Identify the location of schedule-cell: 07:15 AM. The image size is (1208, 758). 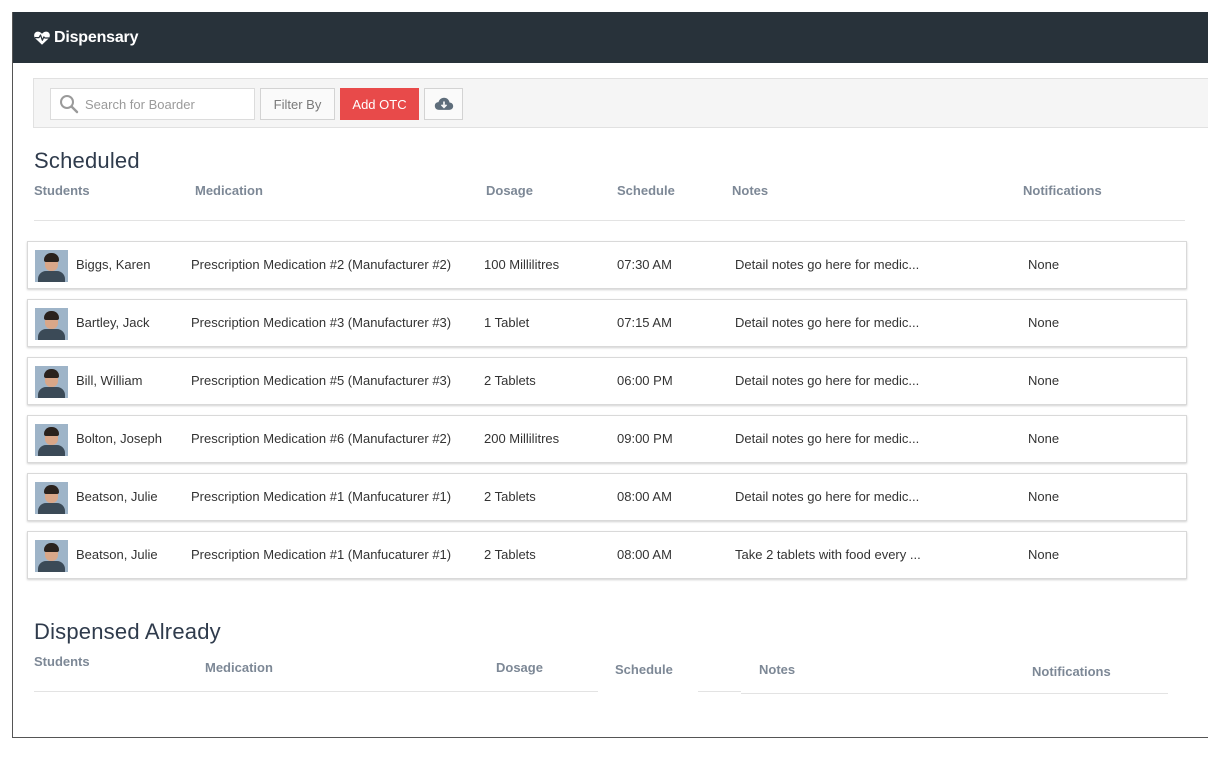
(644, 322).